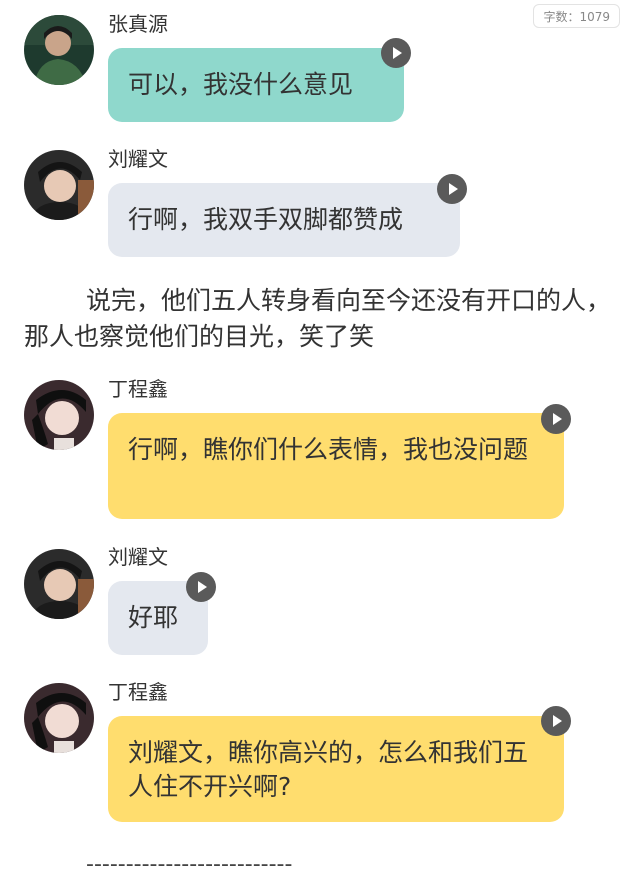  Describe the element at coordinates (138, 24) in the screenshot. I see `sender-name: 张真源` at that location.